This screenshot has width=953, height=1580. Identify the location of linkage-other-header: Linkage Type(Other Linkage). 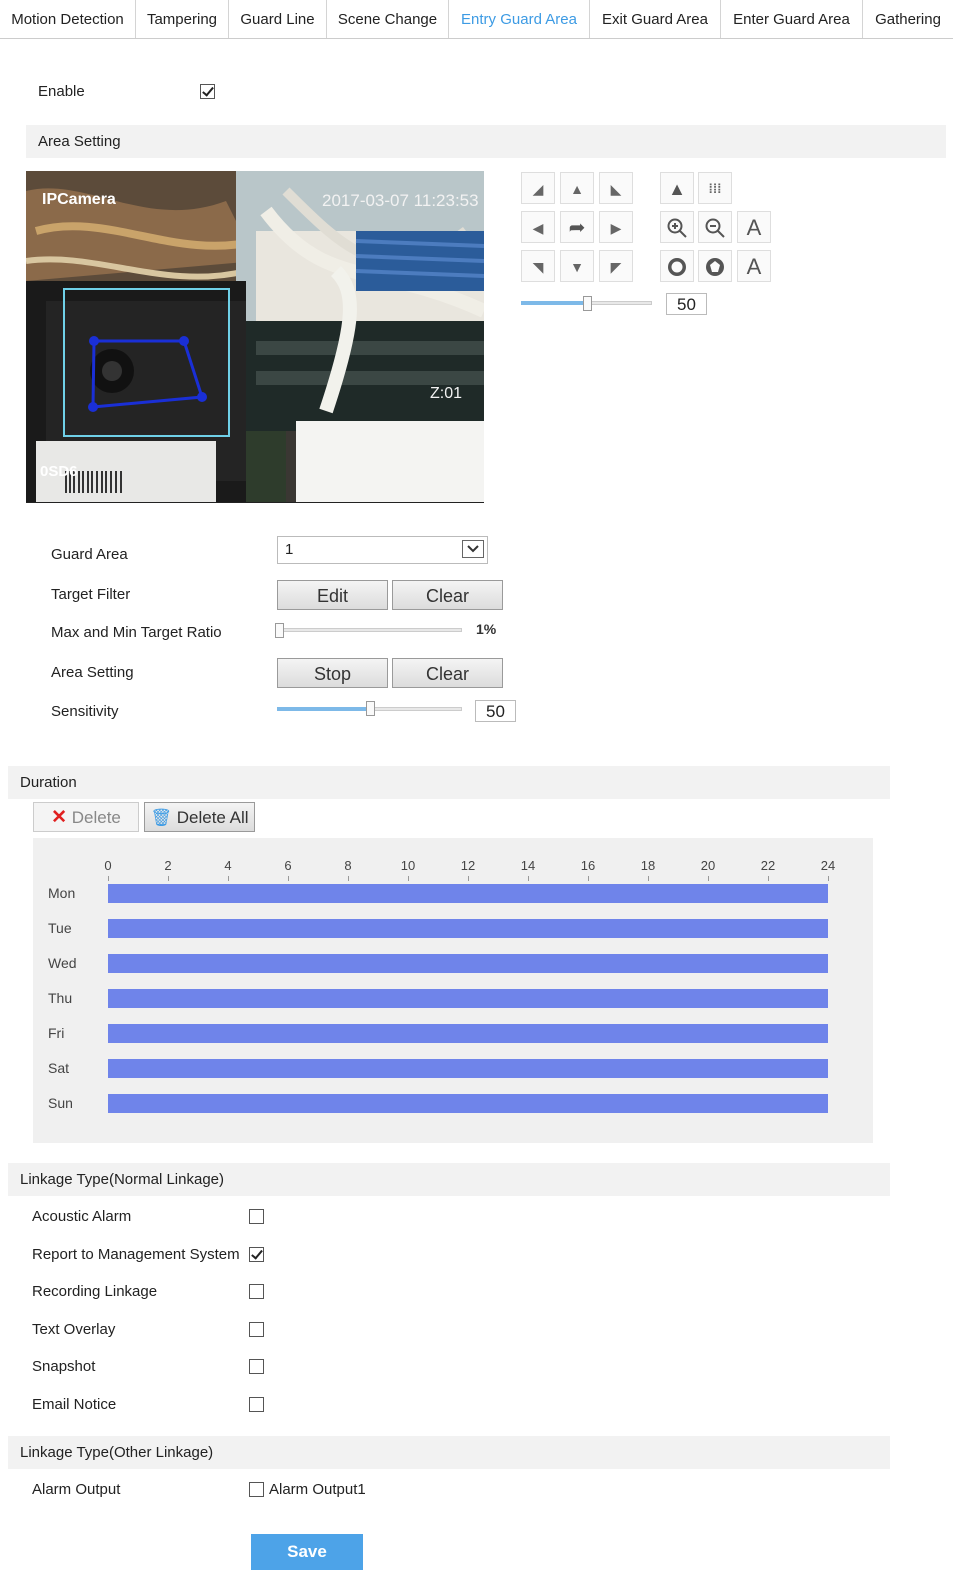
(449, 1452).